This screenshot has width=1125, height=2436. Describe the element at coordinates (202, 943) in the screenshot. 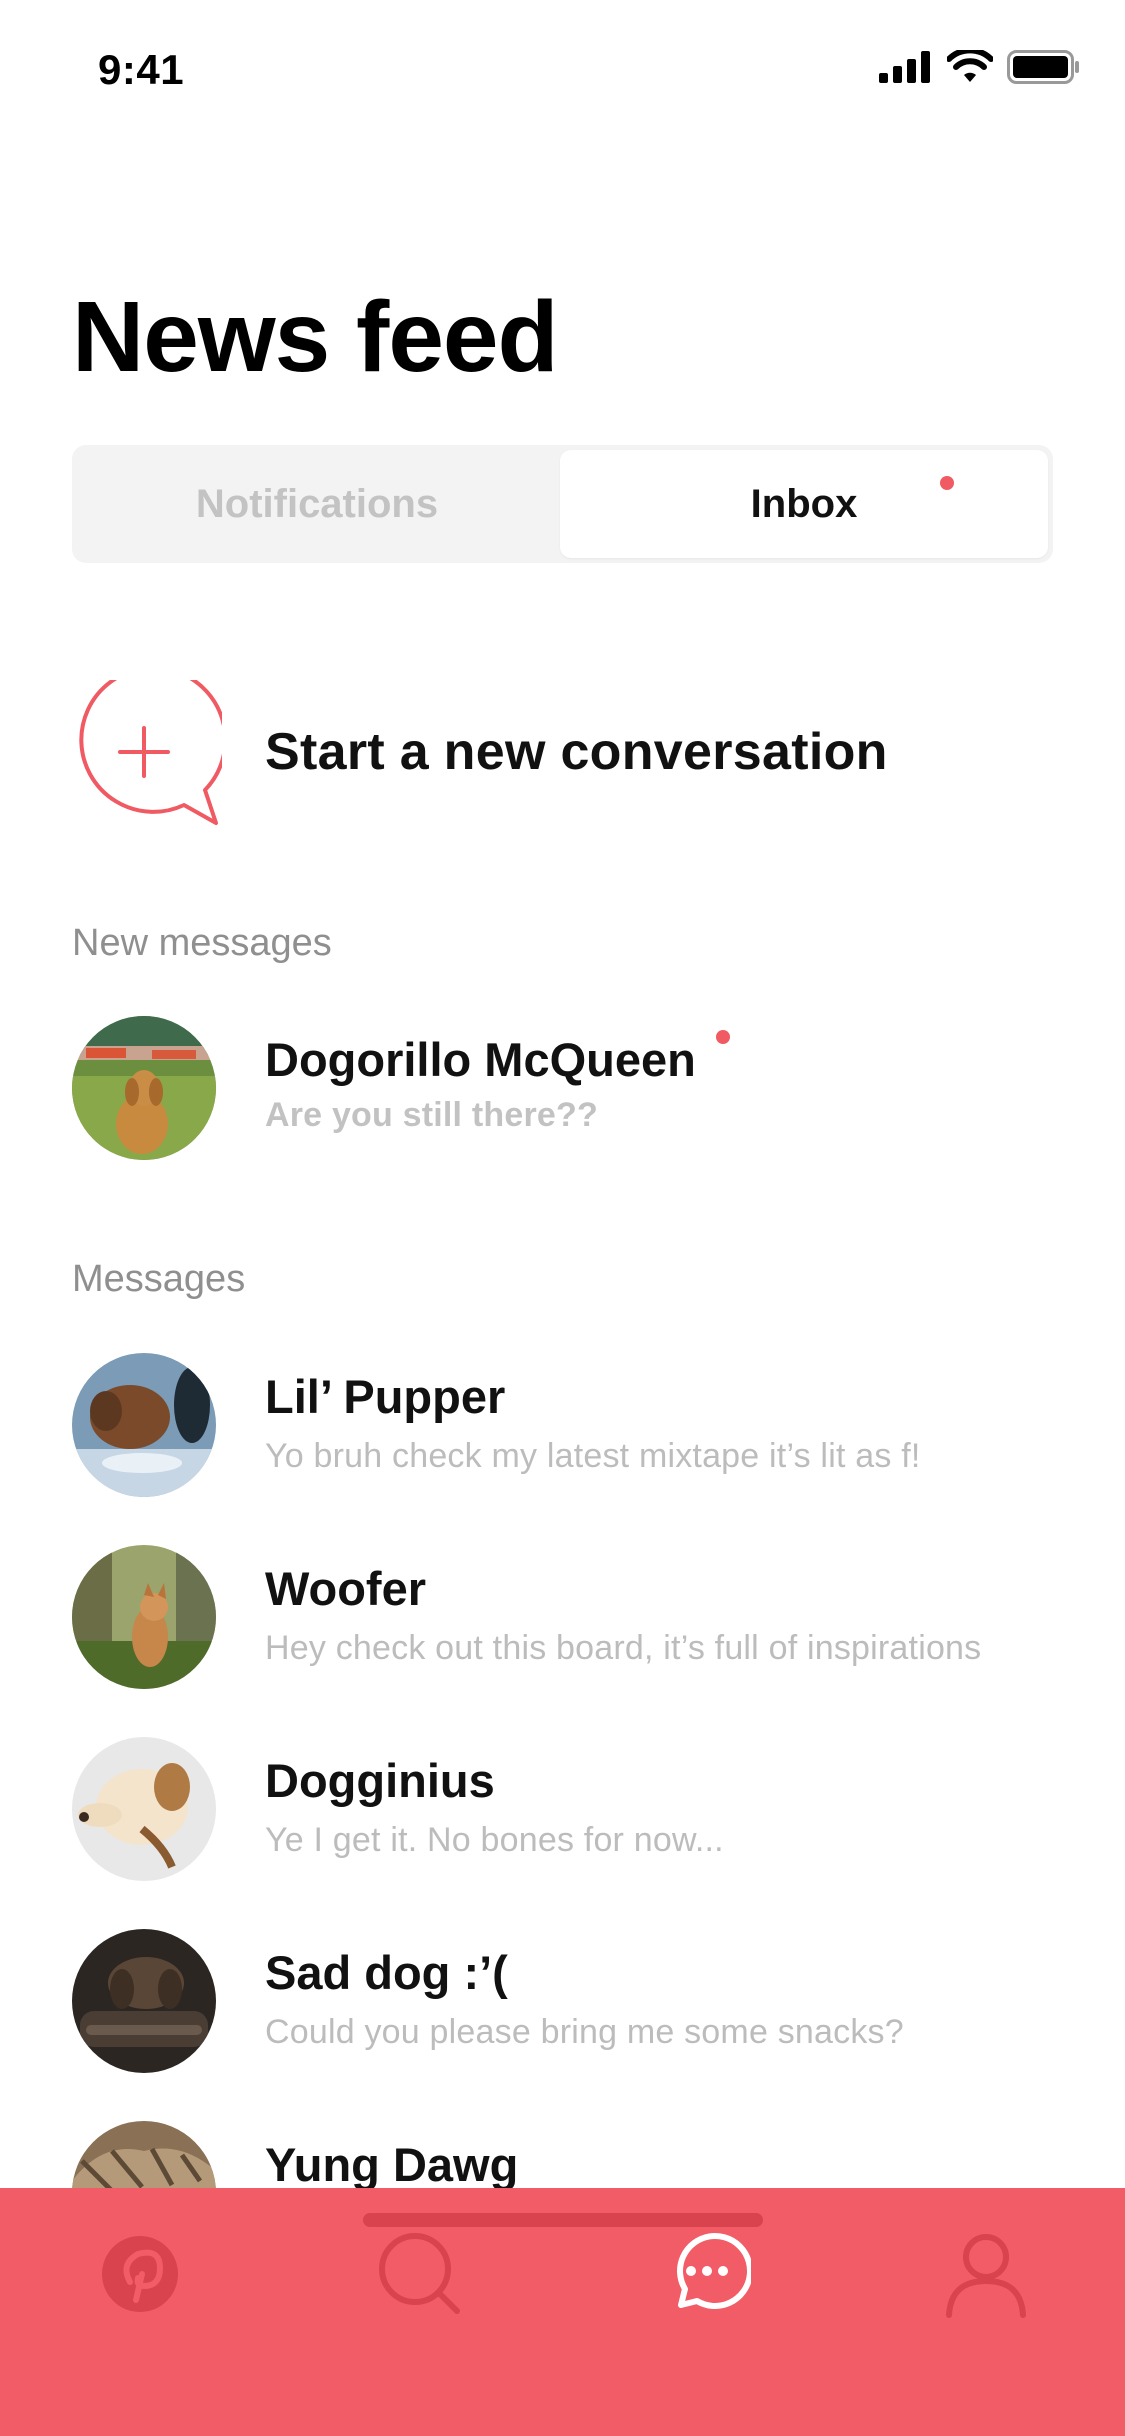

I see `section-header-new-messages: New messages` at that location.